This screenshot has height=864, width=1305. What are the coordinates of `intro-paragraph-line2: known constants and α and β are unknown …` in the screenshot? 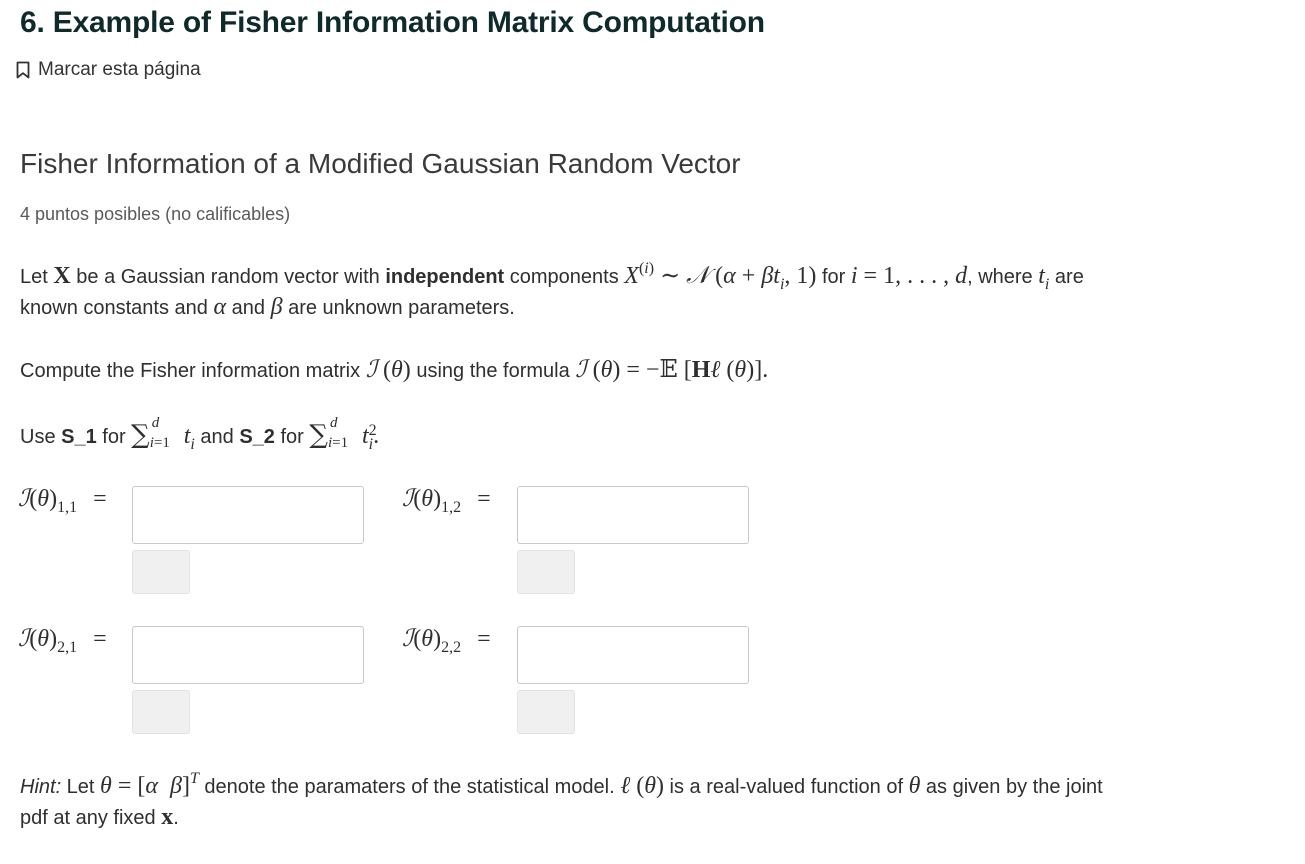 It's located at (267, 307).